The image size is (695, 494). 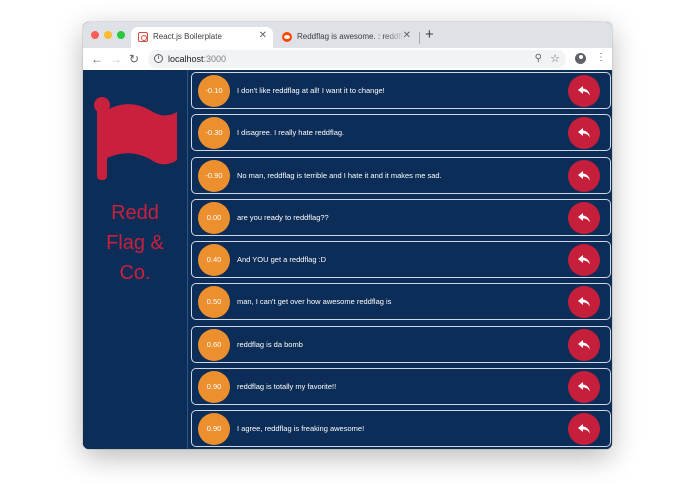 What do you see at coordinates (95, 35) in the screenshot?
I see `close-window-button` at bounding box center [95, 35].